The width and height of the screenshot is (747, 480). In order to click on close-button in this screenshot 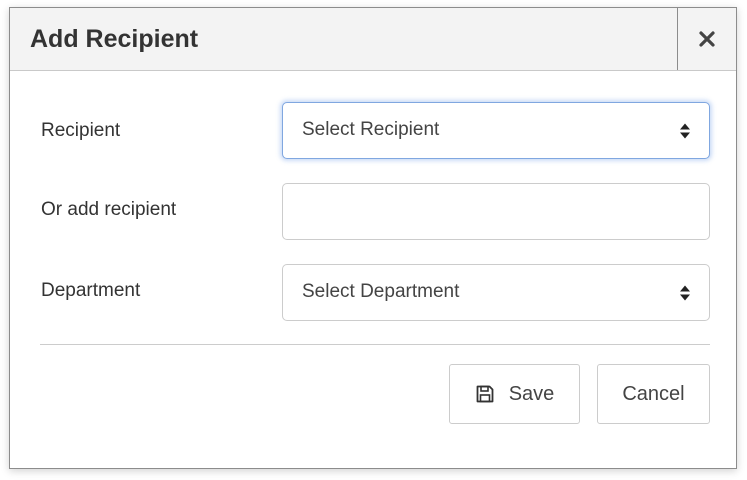, I will do `click(706, 39)`.